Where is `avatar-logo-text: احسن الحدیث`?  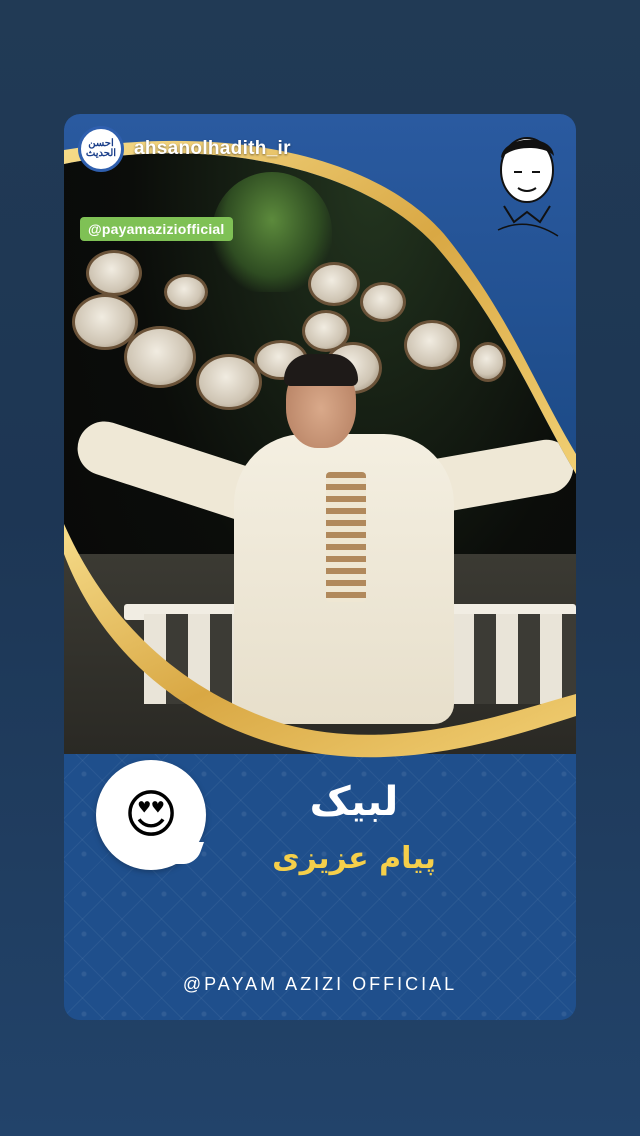
avatar-logo-text: احسن الحدیث is located at coordinates (101, 148).